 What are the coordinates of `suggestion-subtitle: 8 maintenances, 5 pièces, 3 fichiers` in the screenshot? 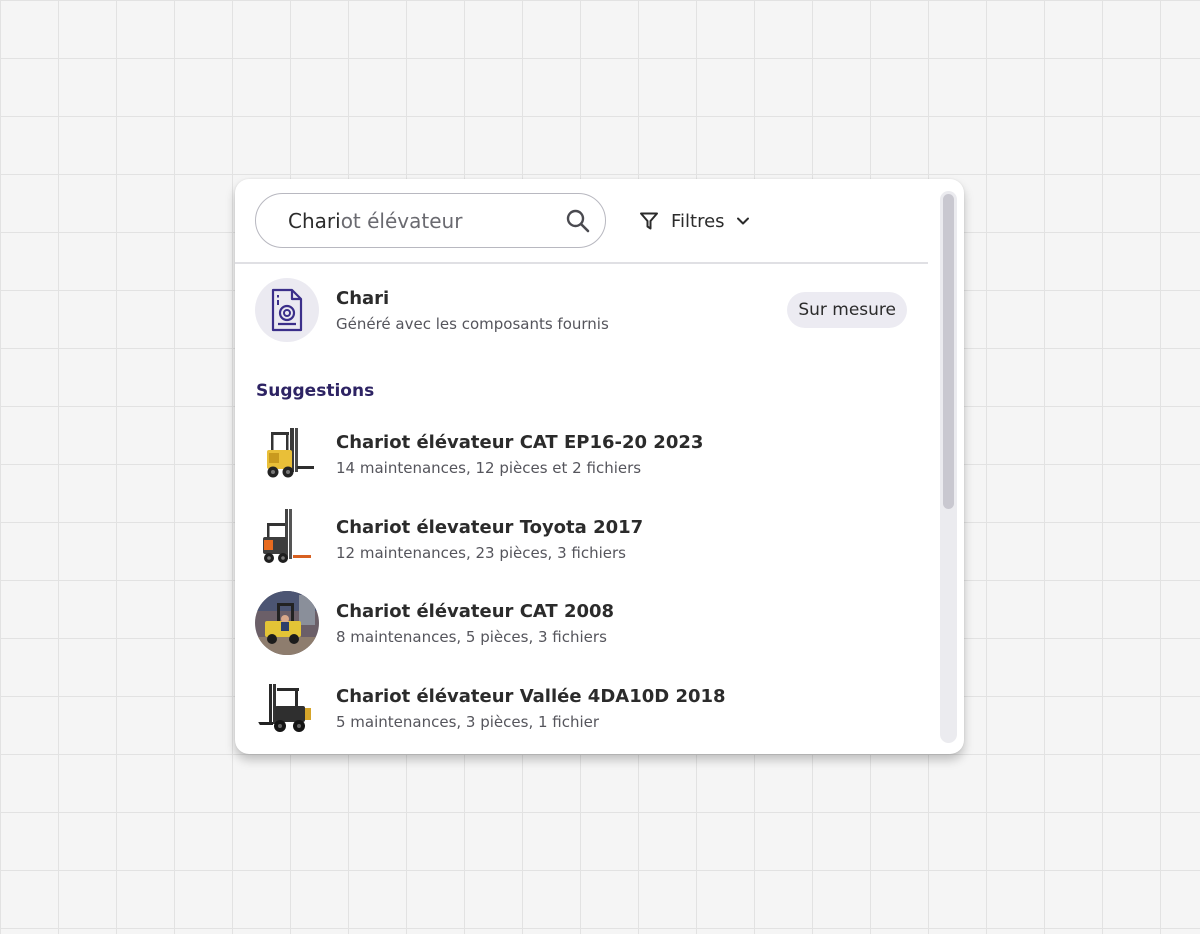 It's located at (471, 637).